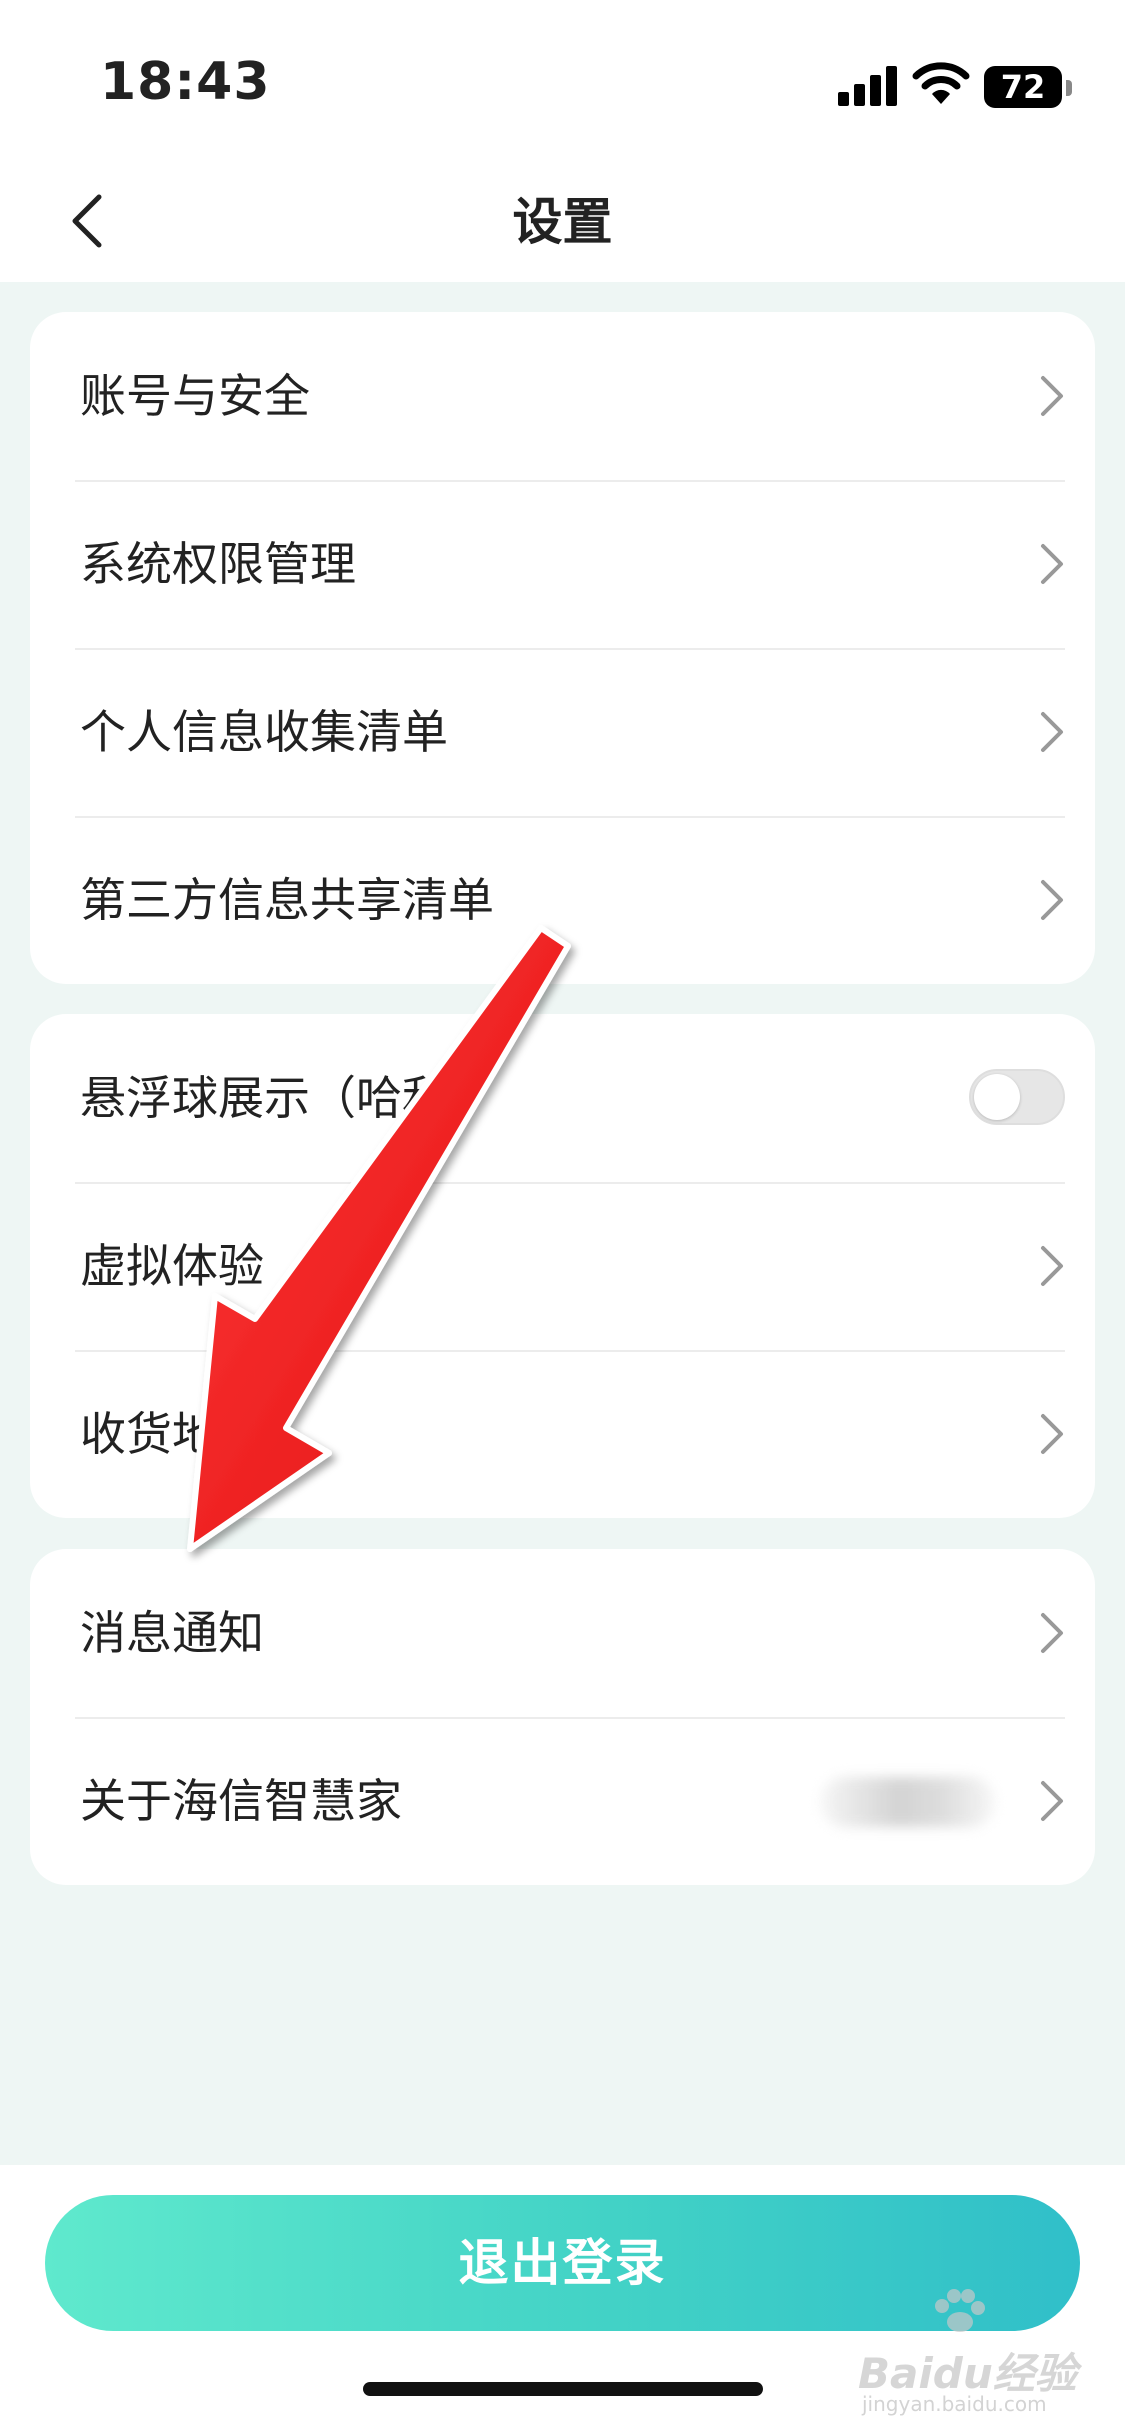  I want to click on paw-logo-icon, so click(960, 2310).